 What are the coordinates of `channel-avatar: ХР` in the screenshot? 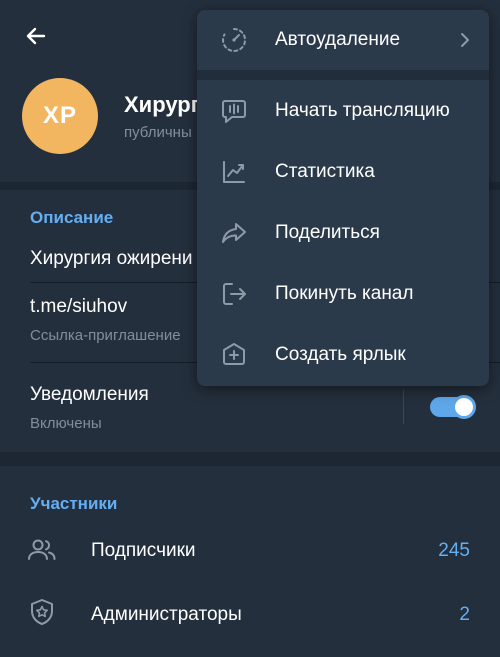 It's located at (60, 116).